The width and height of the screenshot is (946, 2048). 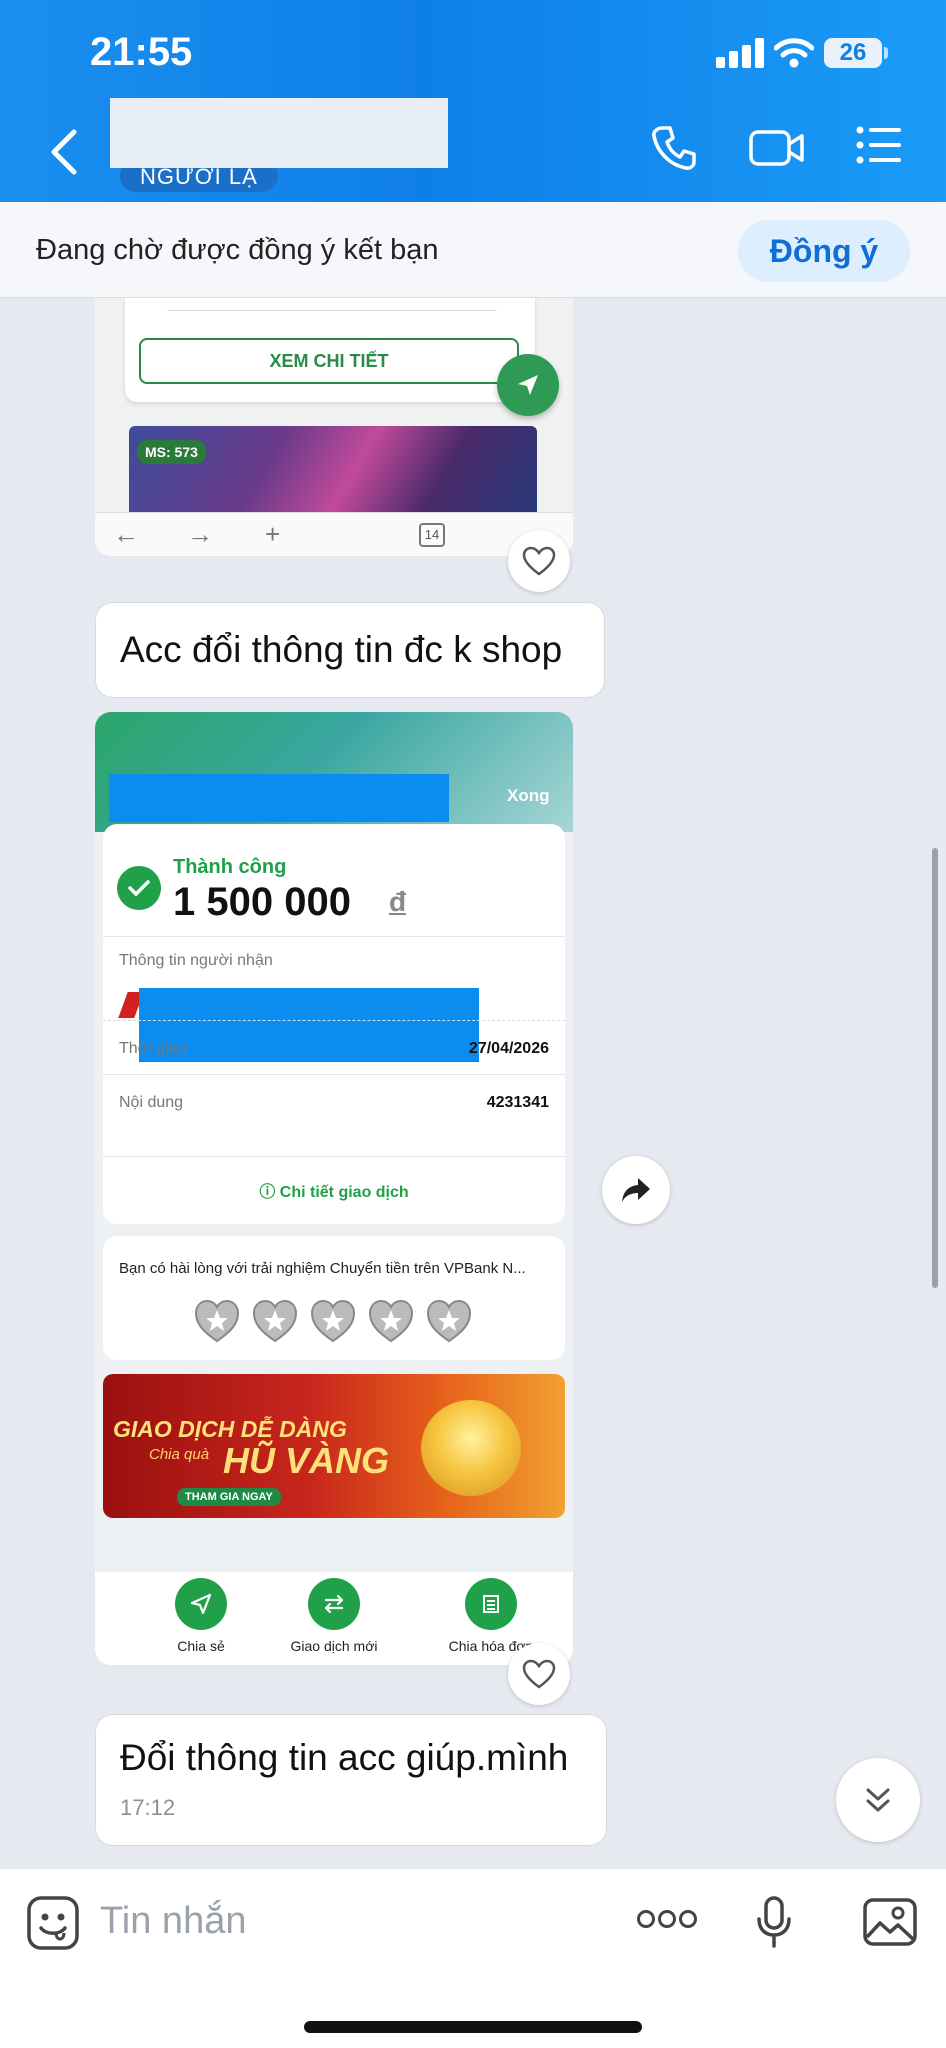 What do you see at coordinates (341, 649) in the screenshot?
I see `message-text: Acc đổi thông tin đc k shop` at bounding box center [341, 649].